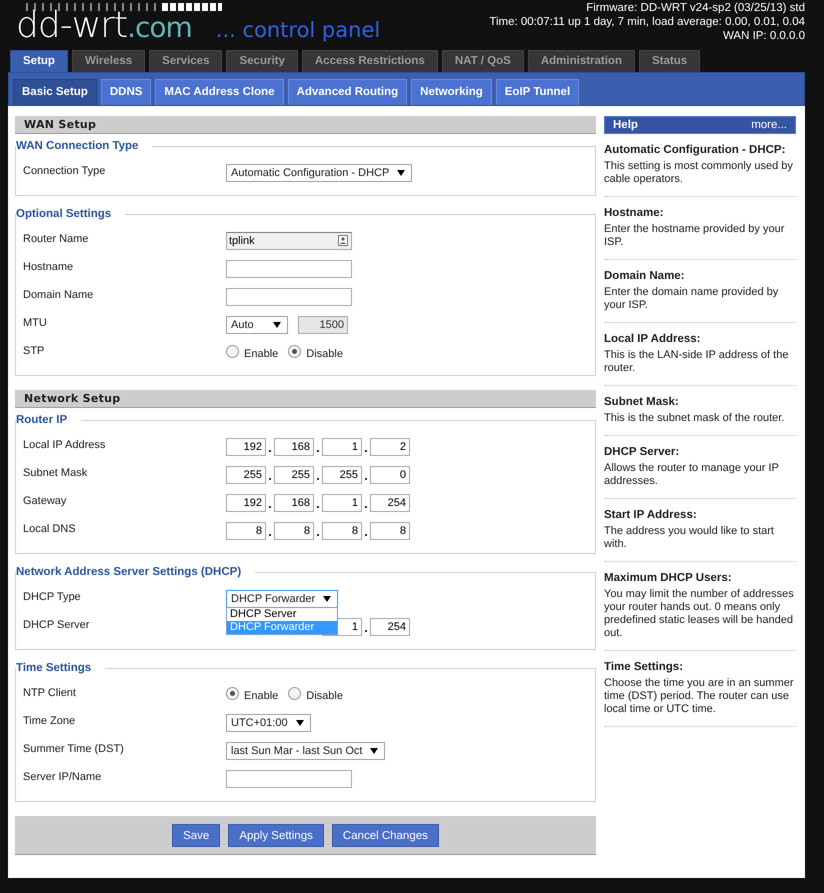 The image size is (824, 893). Describe the element at coordinates (370, 61) in the screenshot. I see `nav-tab: Access Restrictions` at that location.